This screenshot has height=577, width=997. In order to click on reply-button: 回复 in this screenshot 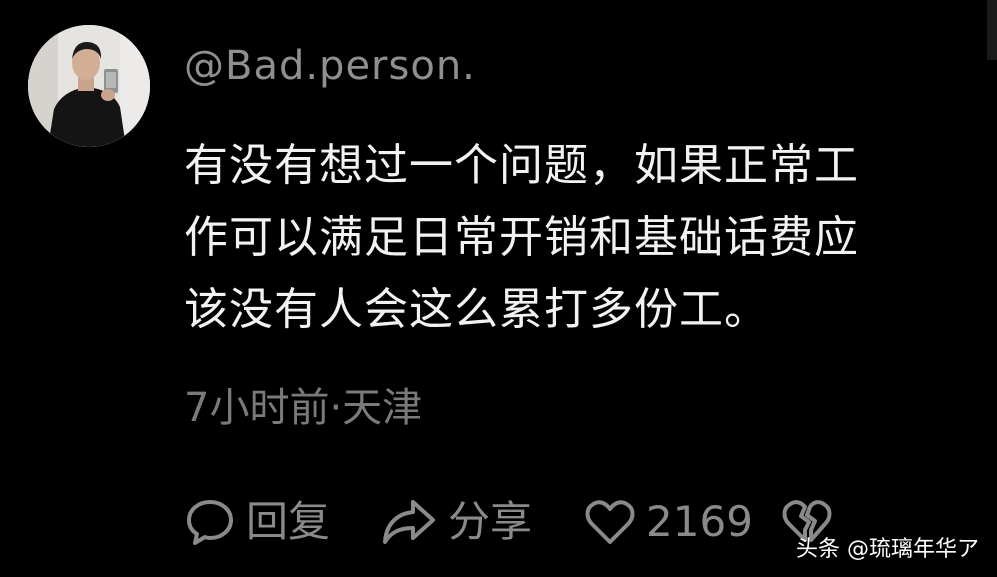, I will do `click(257, 522)`.